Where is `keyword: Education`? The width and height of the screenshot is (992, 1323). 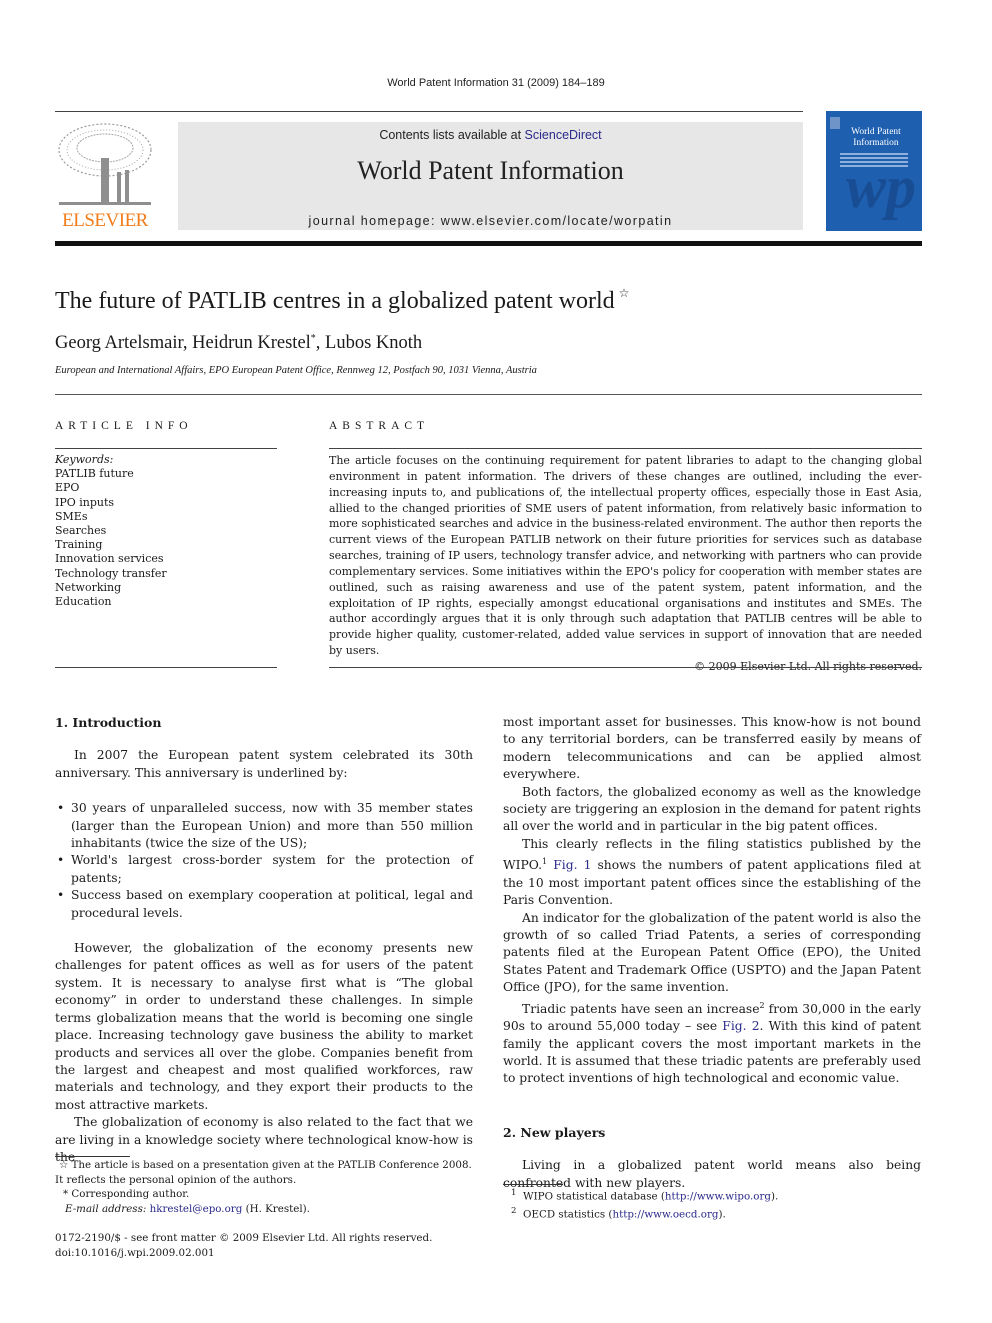
keyword: Education is located at coordinates (83, 602).